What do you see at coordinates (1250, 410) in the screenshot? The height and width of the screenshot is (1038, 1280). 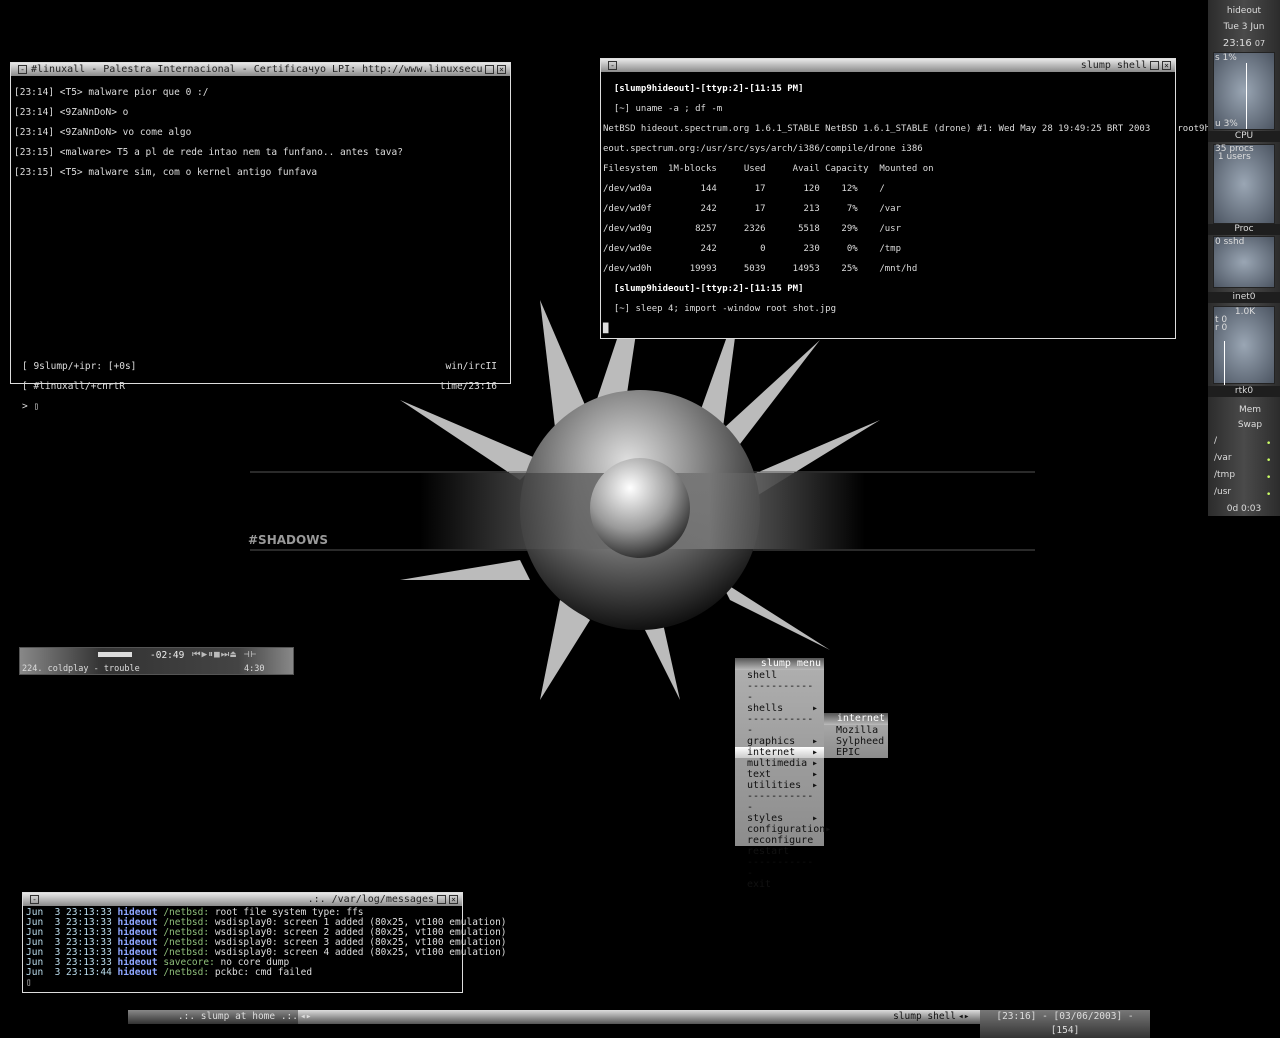 I see `mem-meter: Mem` at bounding box center [1250, 410].